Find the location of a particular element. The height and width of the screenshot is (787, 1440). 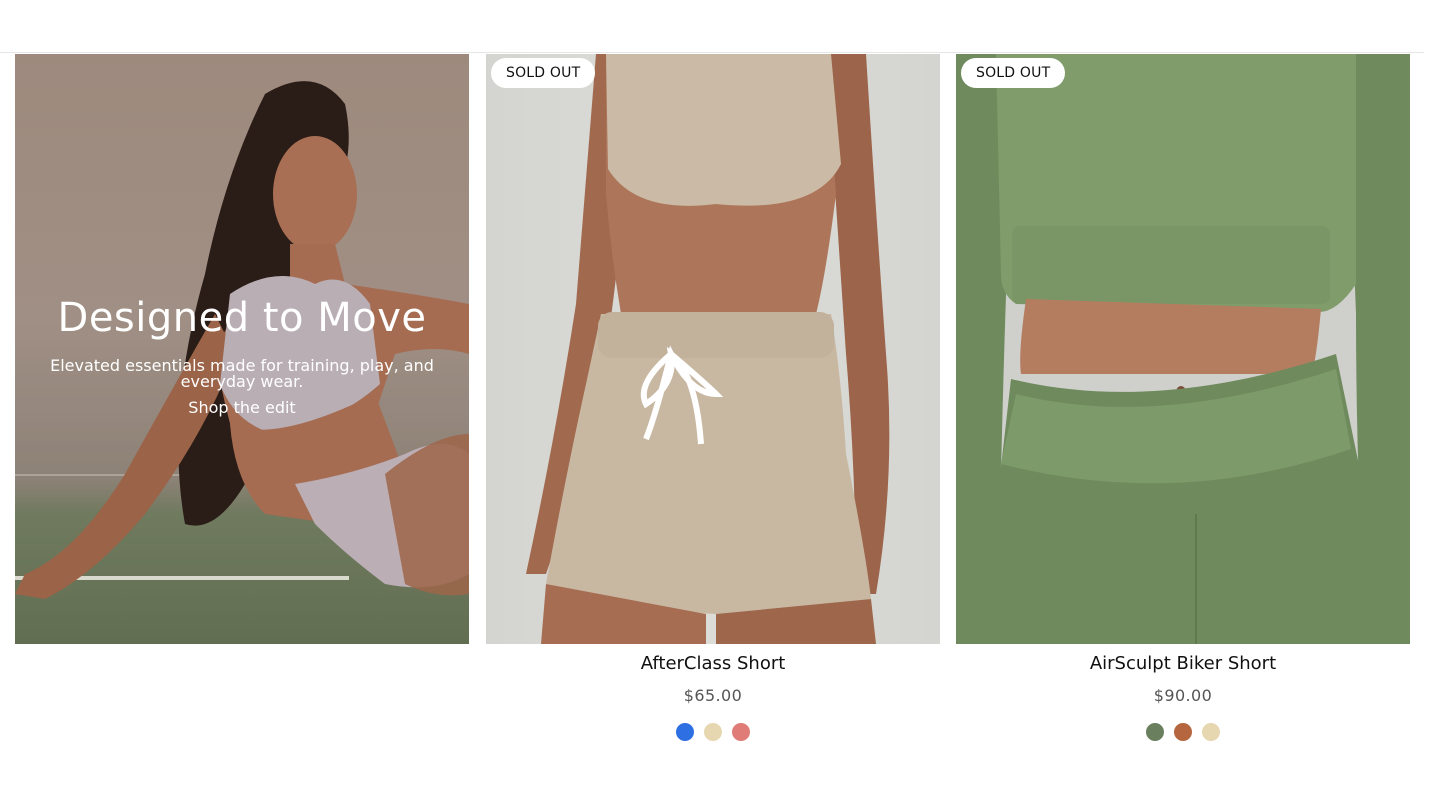

product-price: $65.00 is located at coordinates (713, 695).